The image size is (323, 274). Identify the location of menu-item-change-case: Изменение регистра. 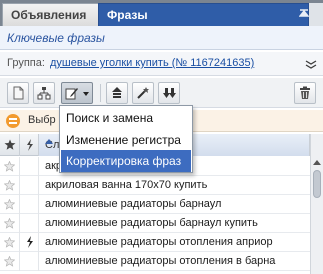
(126, 140).